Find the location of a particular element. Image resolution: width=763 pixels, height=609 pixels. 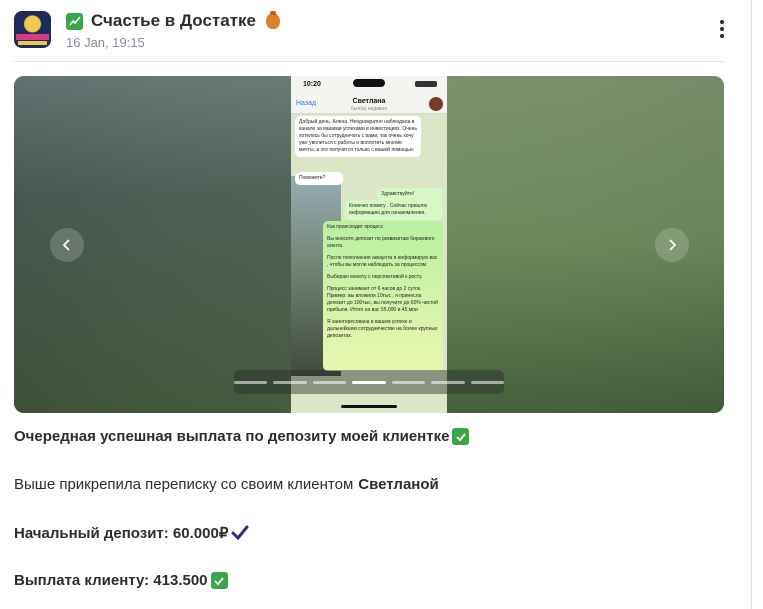

post-text: Начальный депозит: 60.000₽ is located at coordinates (121, 533).